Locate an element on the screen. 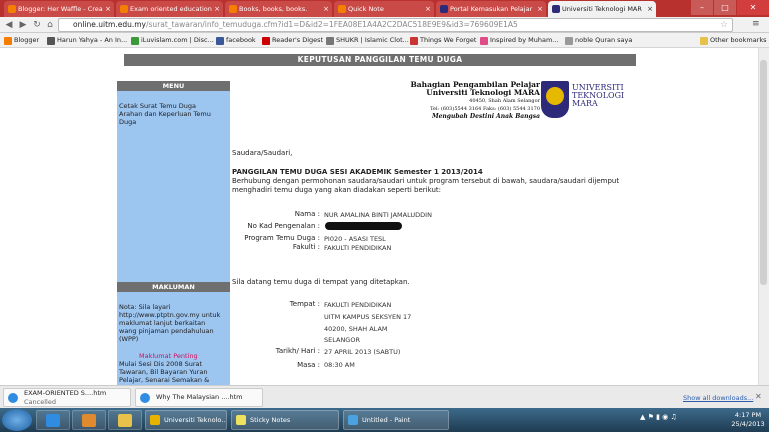  bookmark-item: Reader's Digest is located at coordinates (292, 40).